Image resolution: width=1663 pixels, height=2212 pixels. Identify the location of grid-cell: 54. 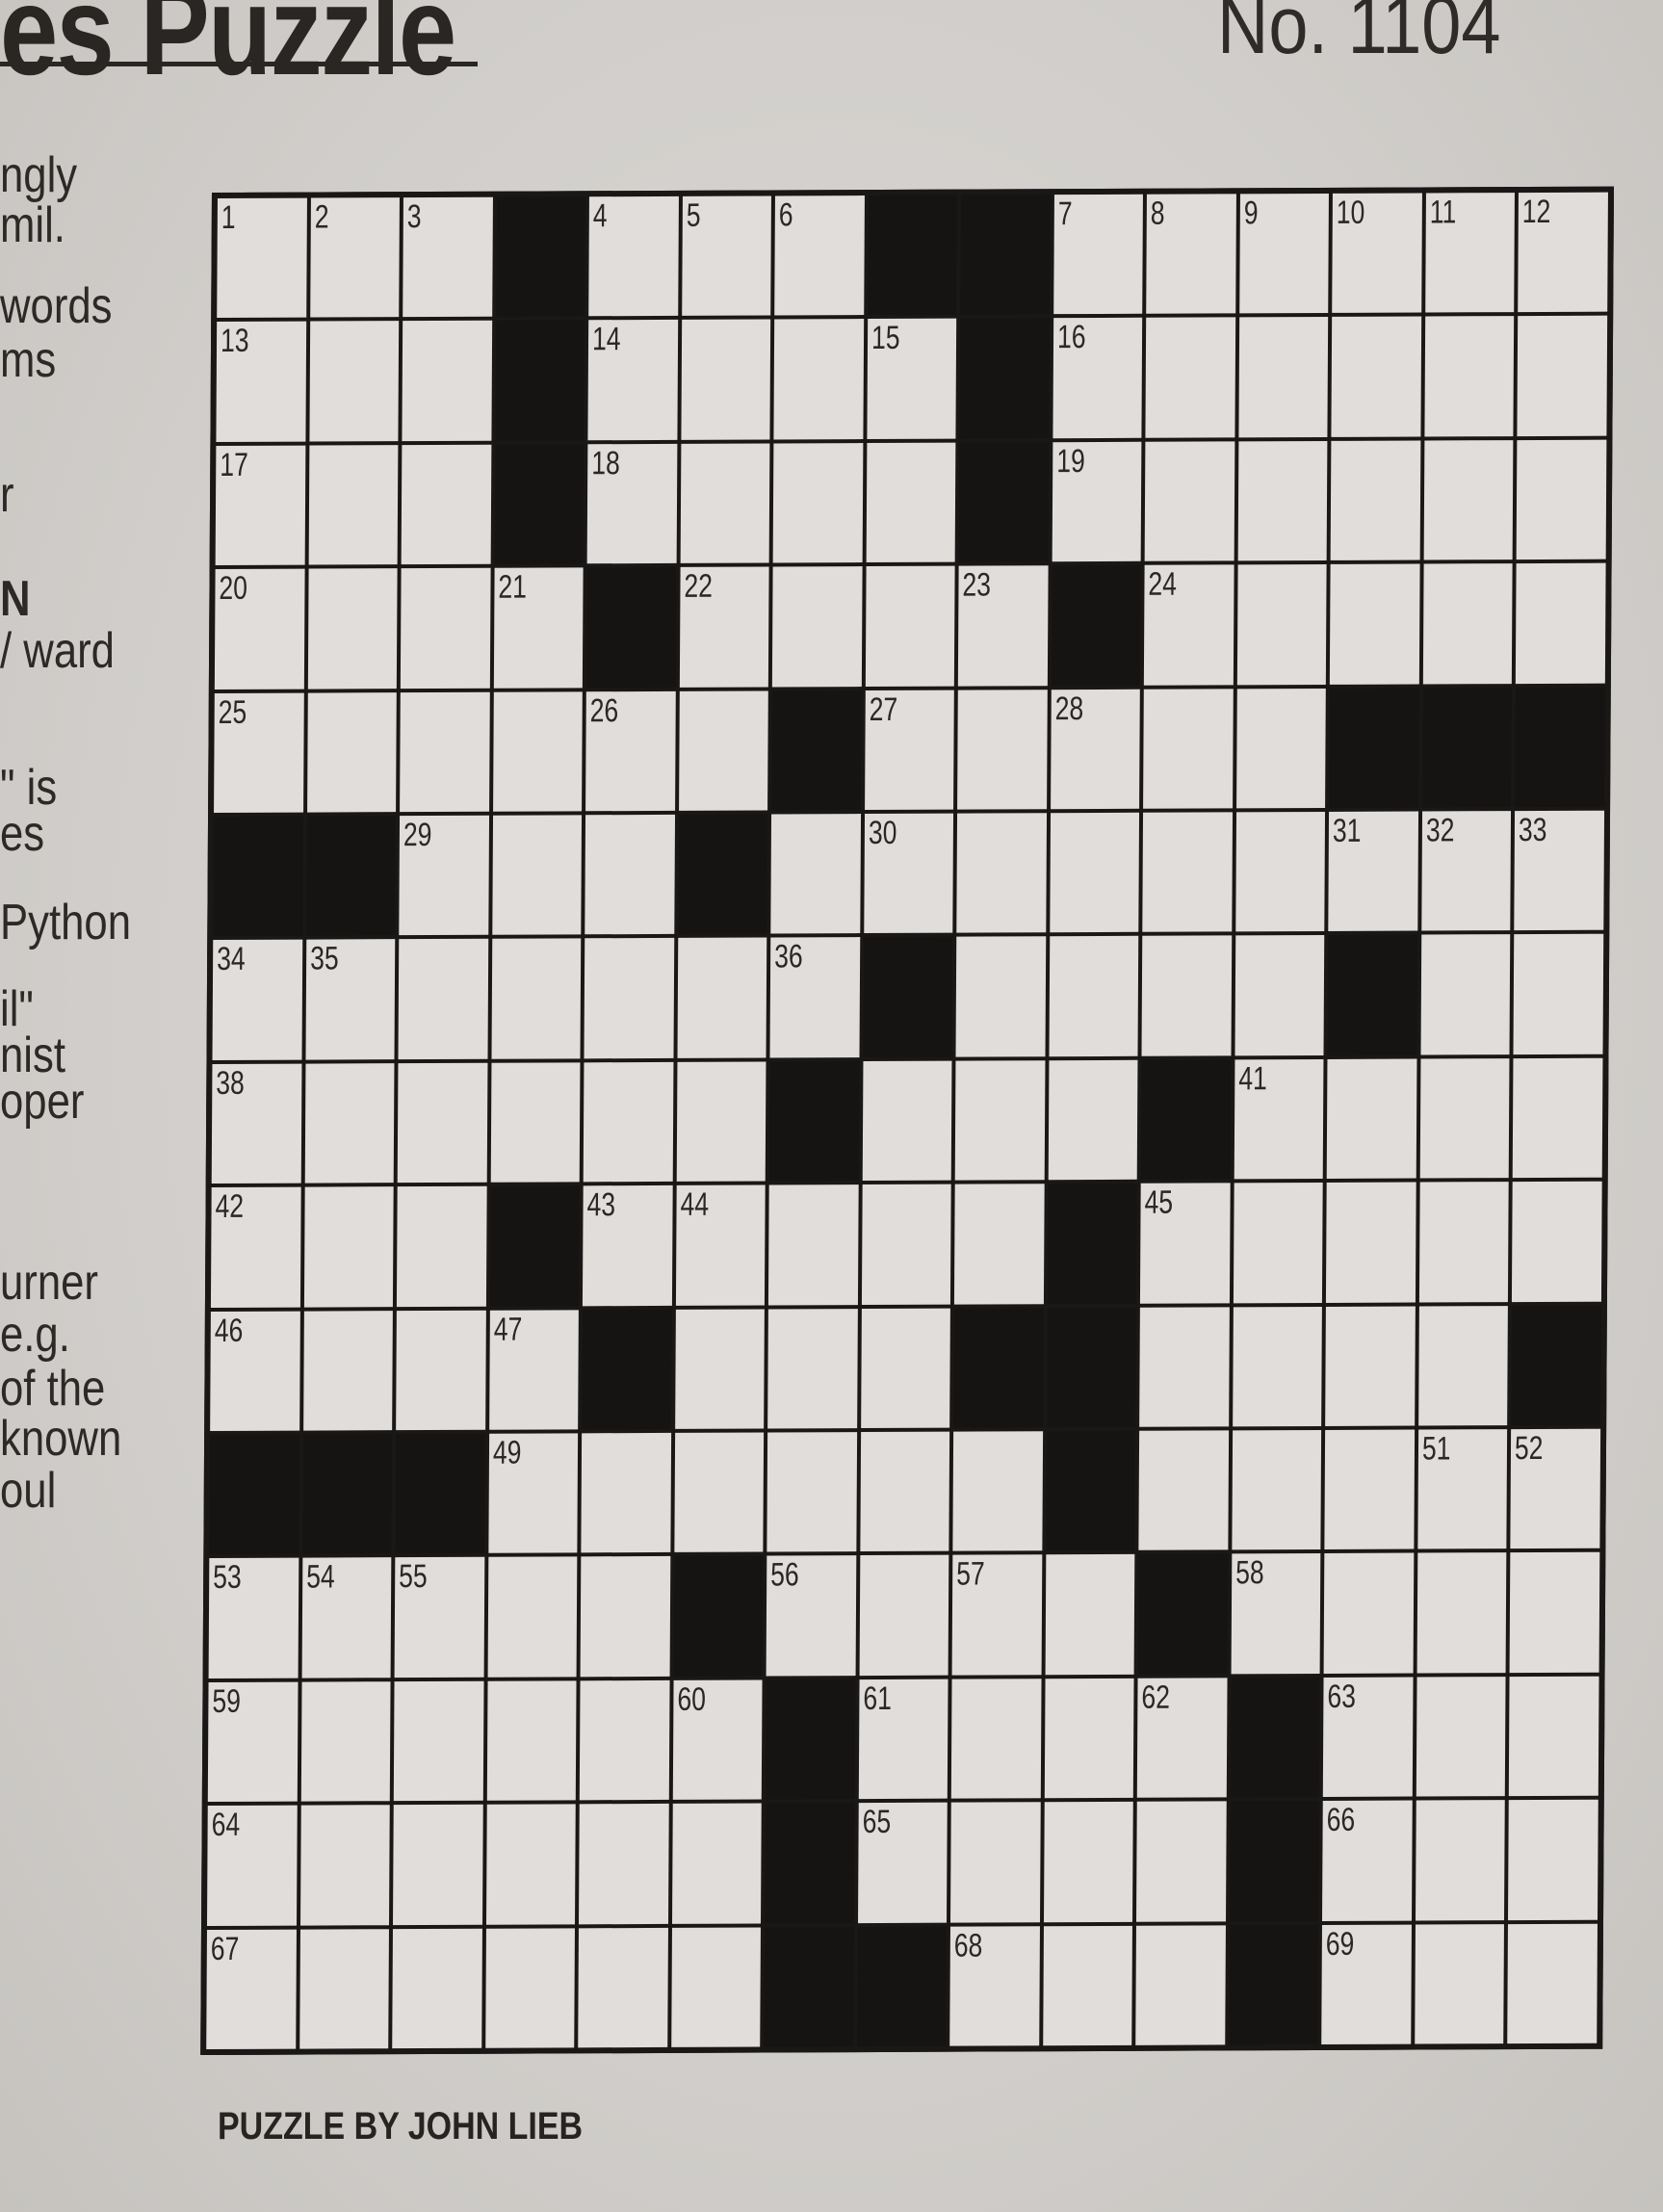
(346, 1618).